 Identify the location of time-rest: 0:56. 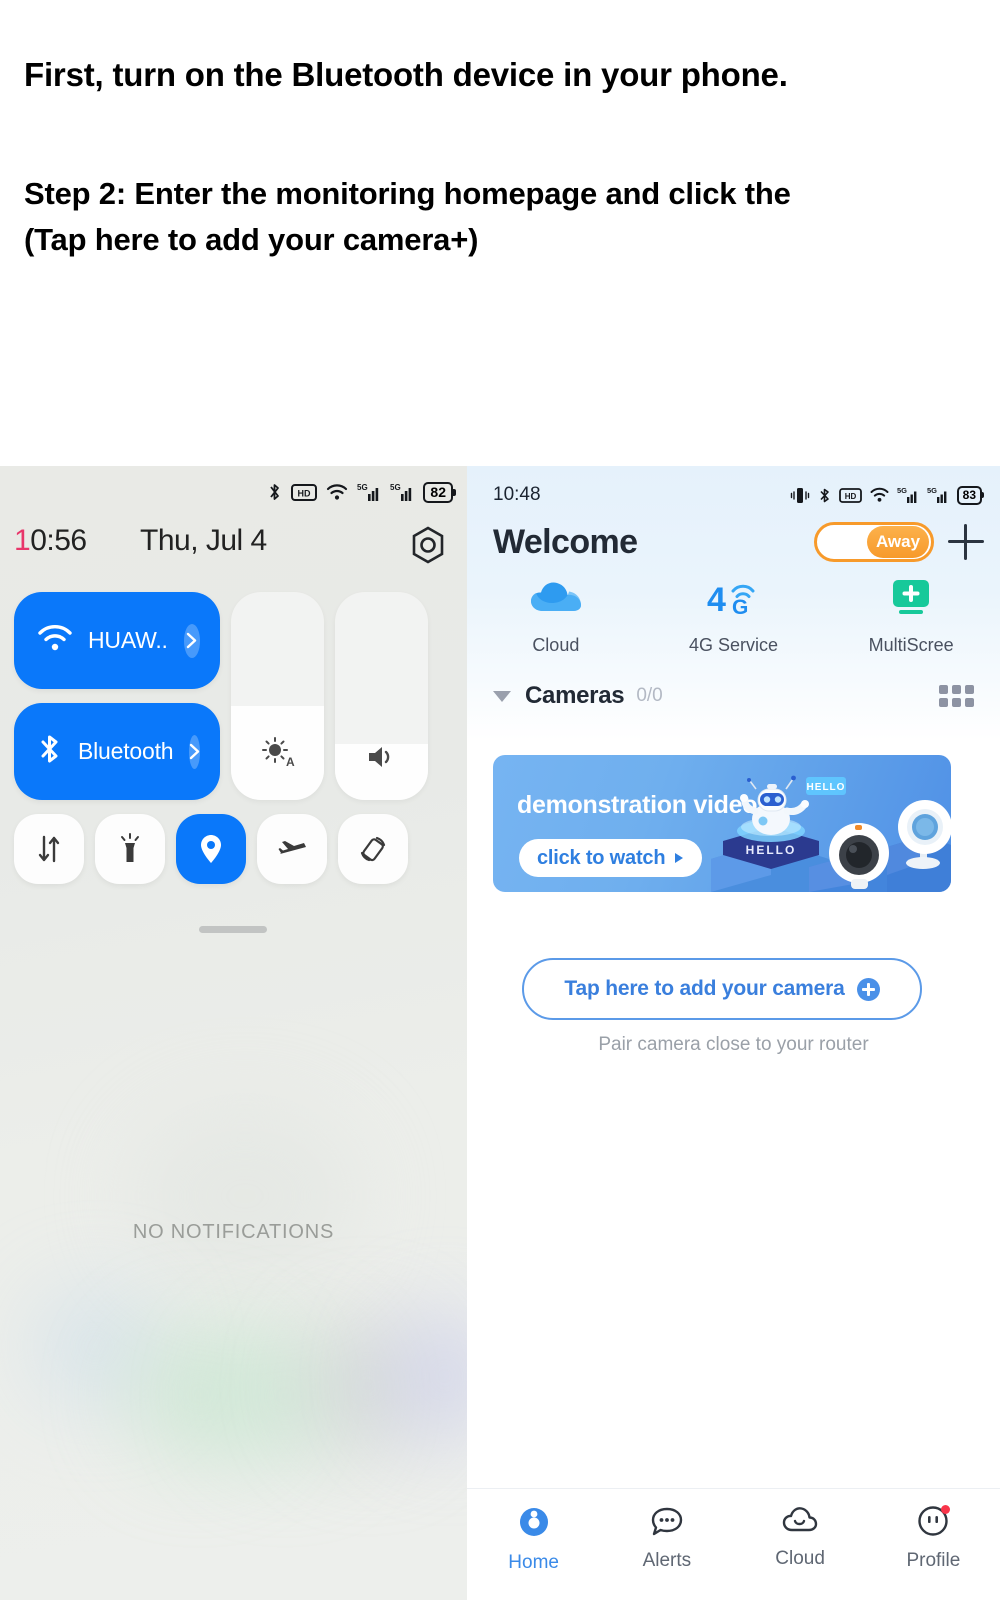
(58, 540).